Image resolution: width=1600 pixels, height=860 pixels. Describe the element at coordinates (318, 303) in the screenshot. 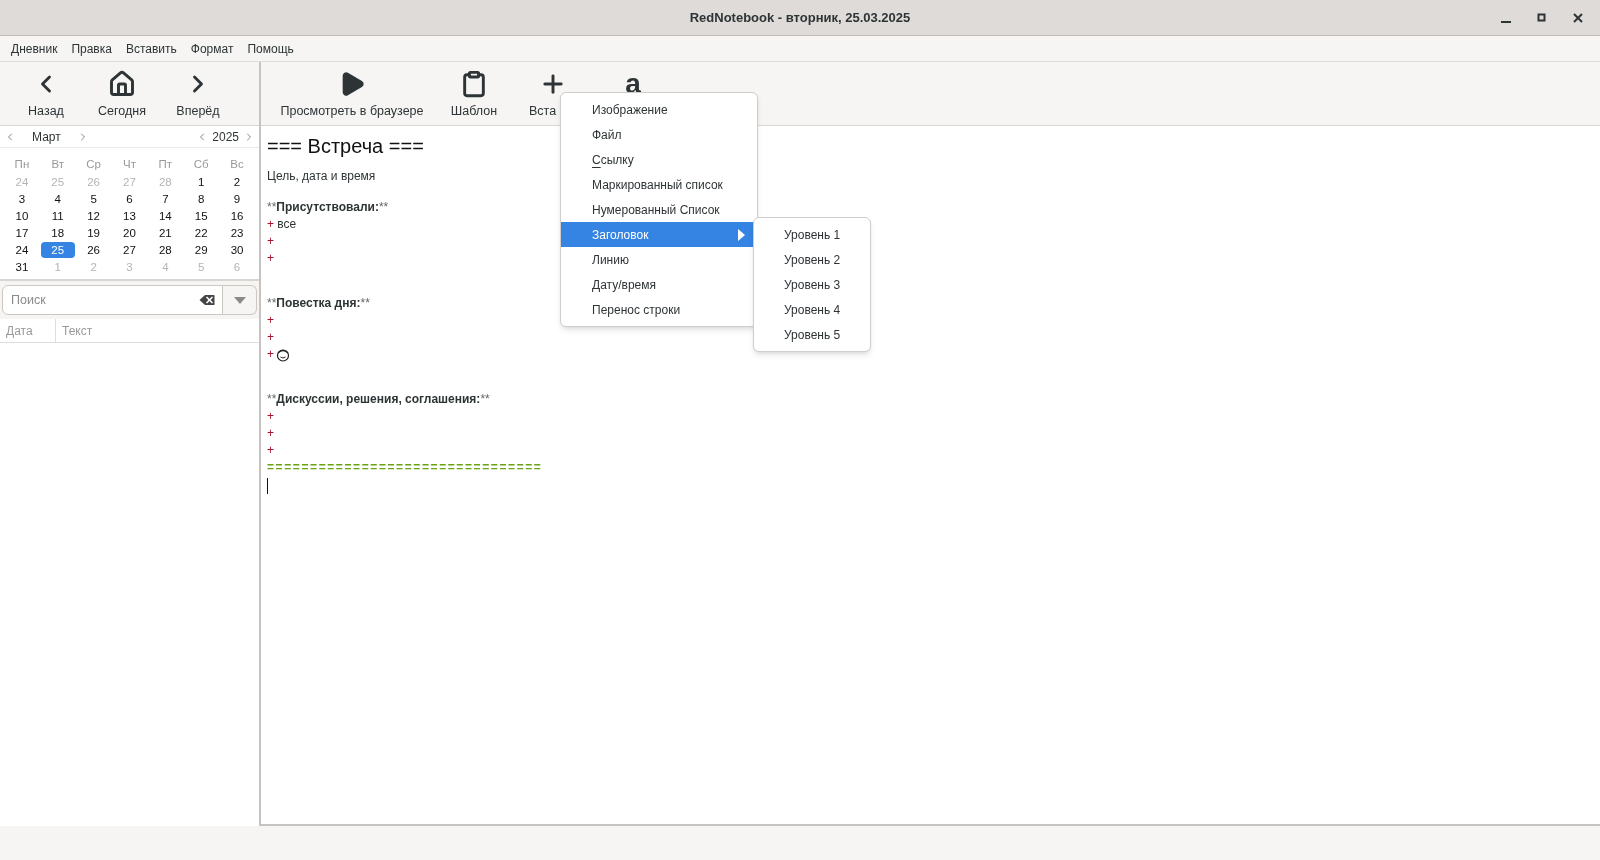

I see `bold-markup-line: **Повестка дня:**` at that location.